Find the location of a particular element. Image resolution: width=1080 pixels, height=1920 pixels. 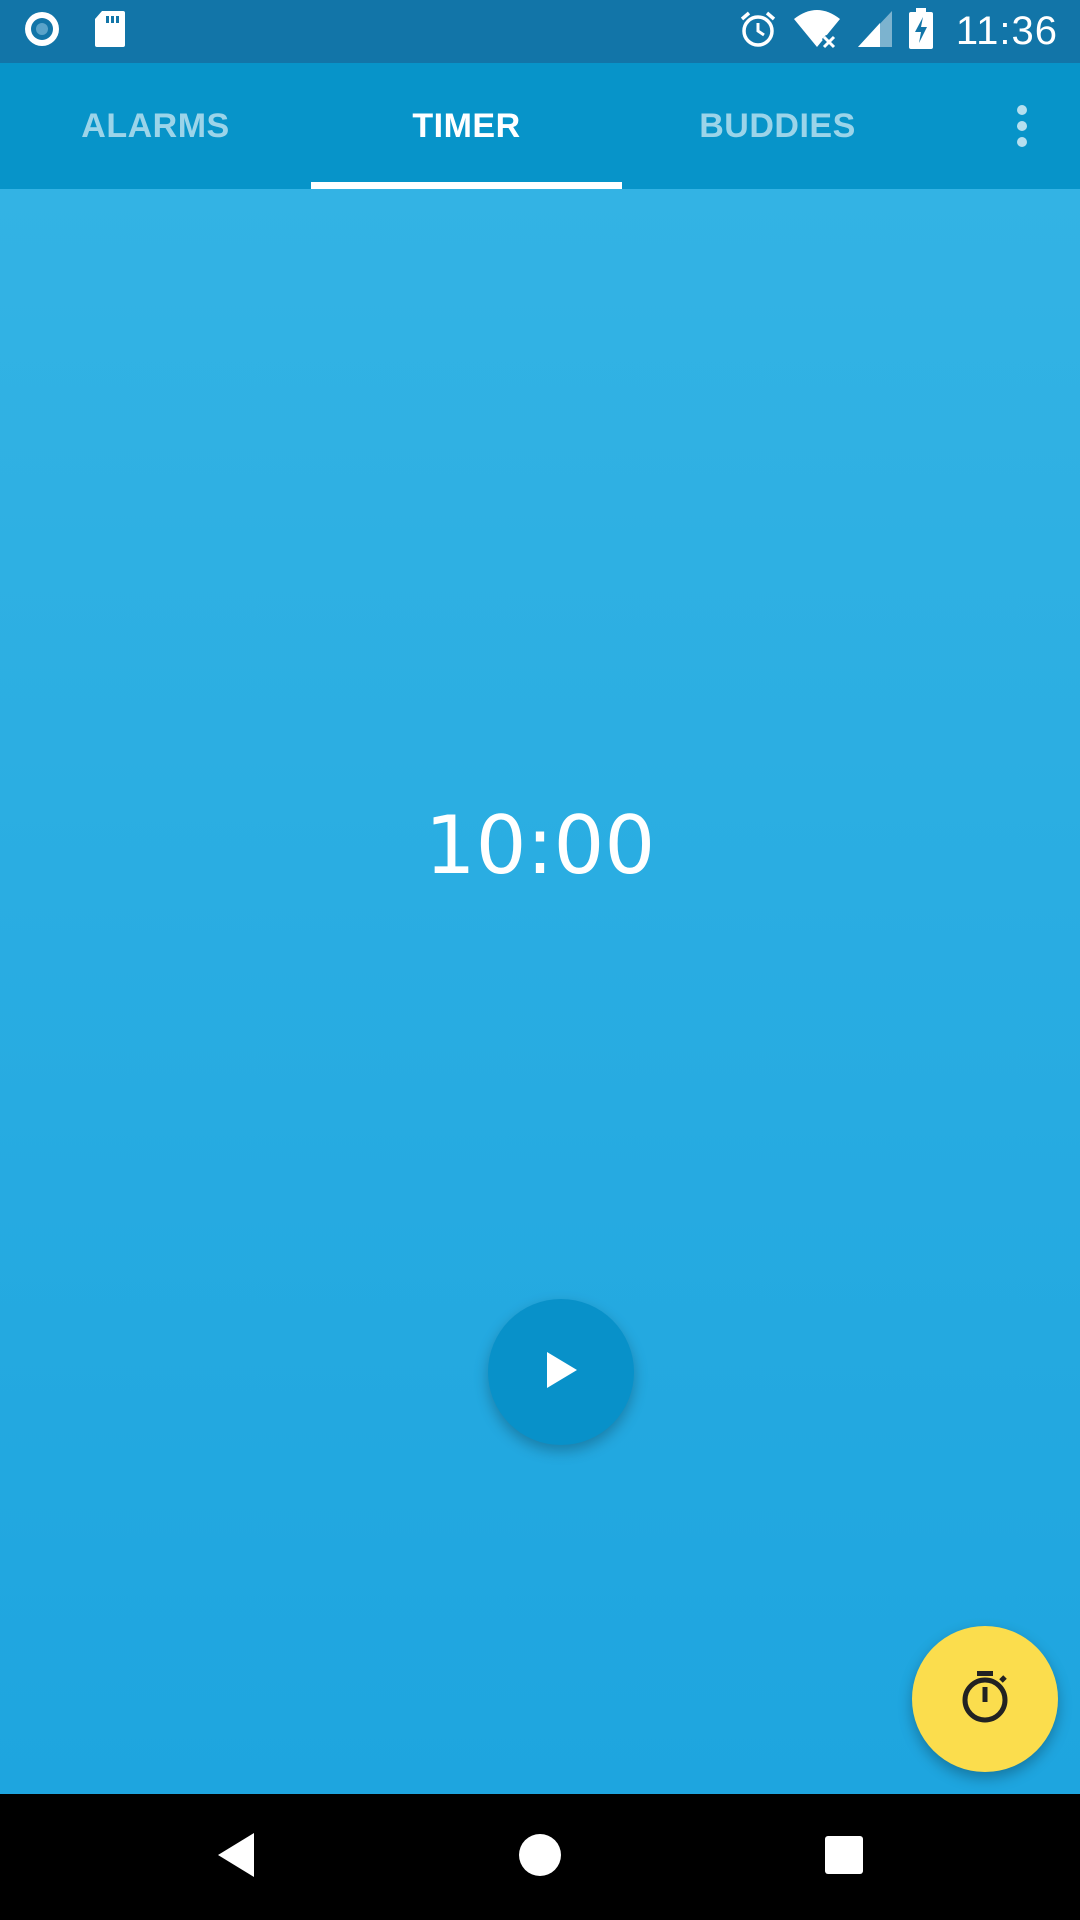

record-icon is located at coordinates (42, 31).